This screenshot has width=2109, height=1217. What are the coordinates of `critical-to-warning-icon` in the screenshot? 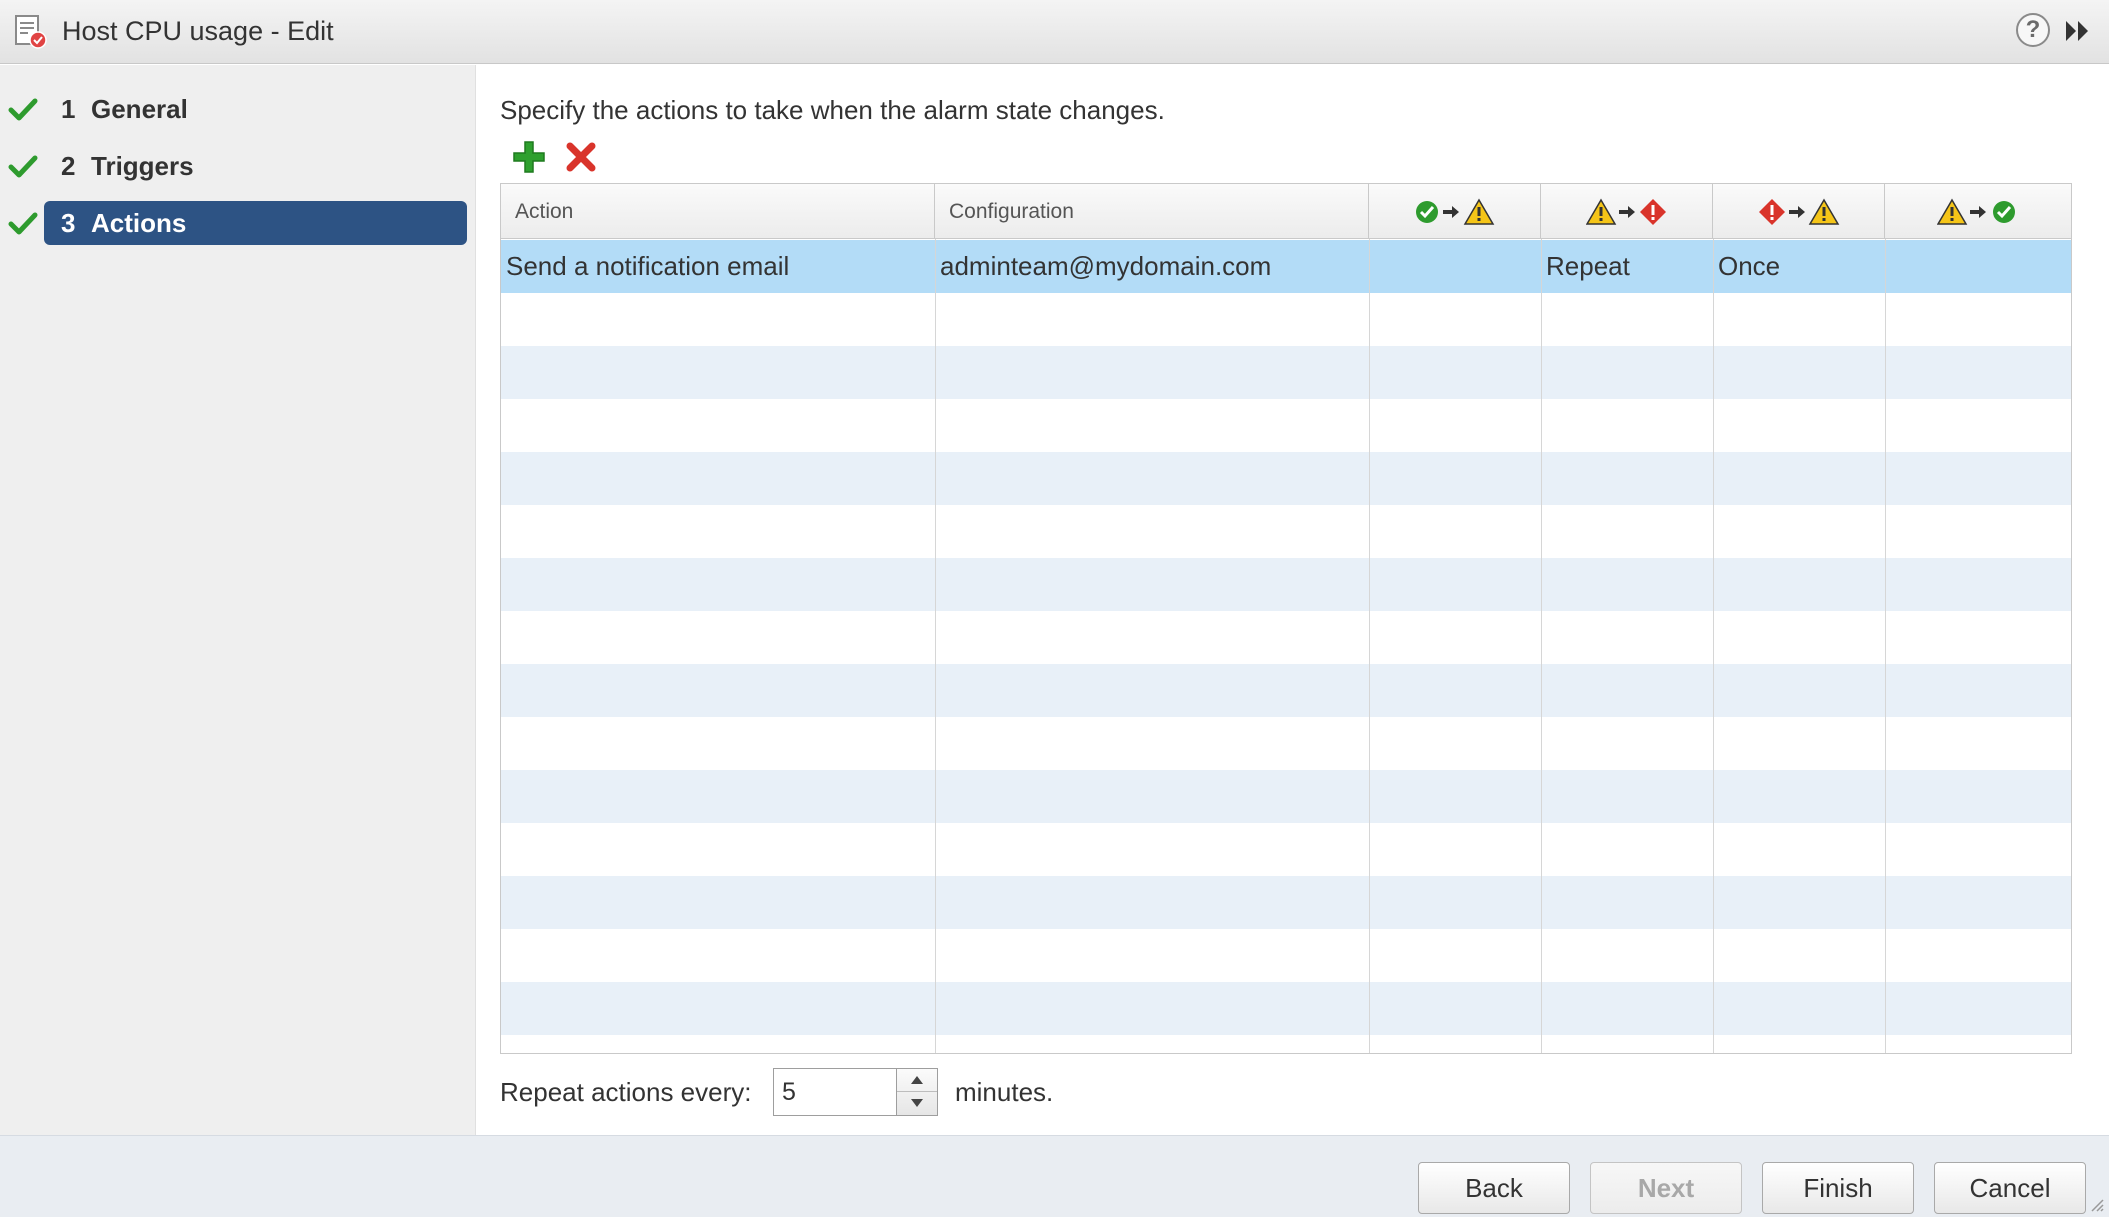 It's located at (1798, 211).